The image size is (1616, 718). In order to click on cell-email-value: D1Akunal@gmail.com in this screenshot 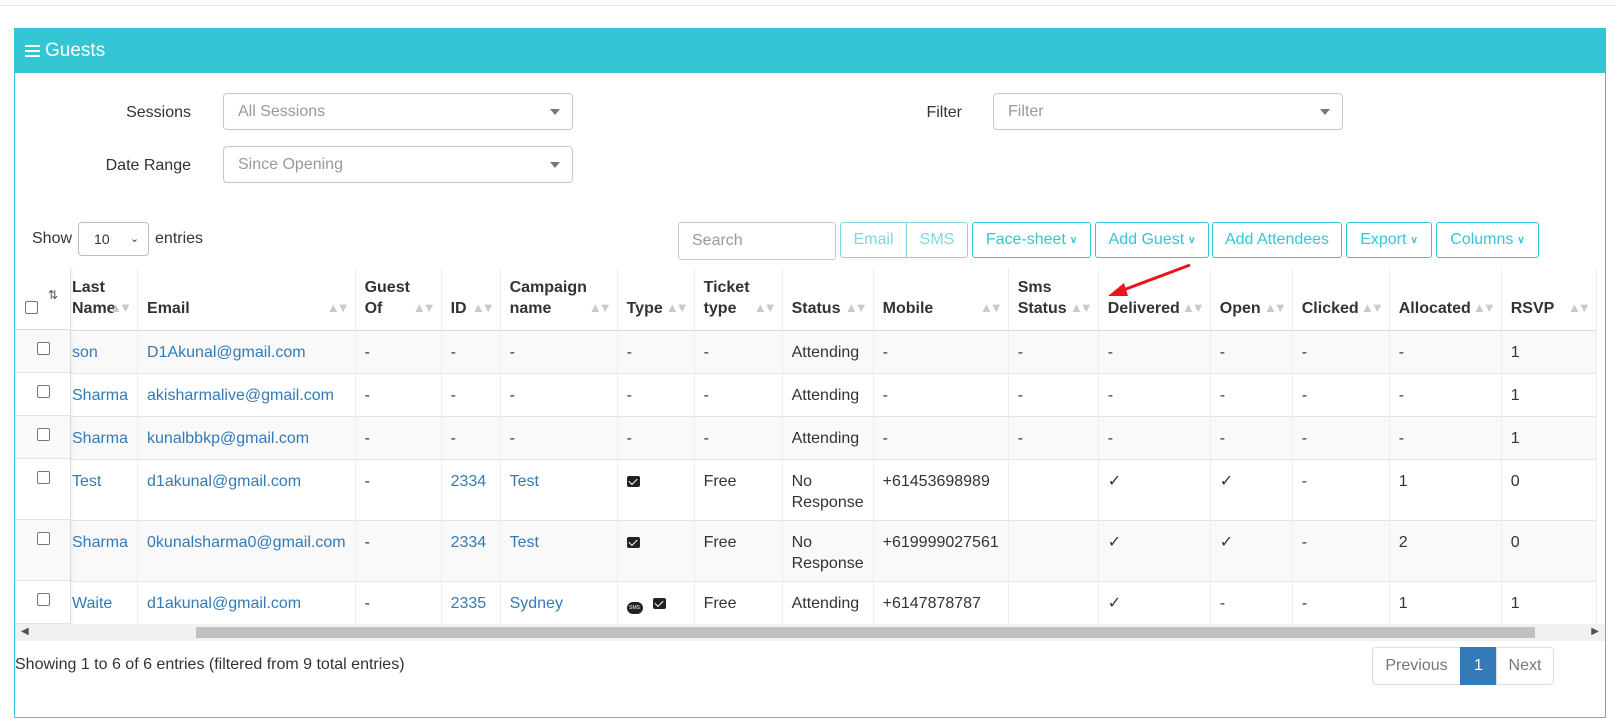, I will do `click(226, 352)`.